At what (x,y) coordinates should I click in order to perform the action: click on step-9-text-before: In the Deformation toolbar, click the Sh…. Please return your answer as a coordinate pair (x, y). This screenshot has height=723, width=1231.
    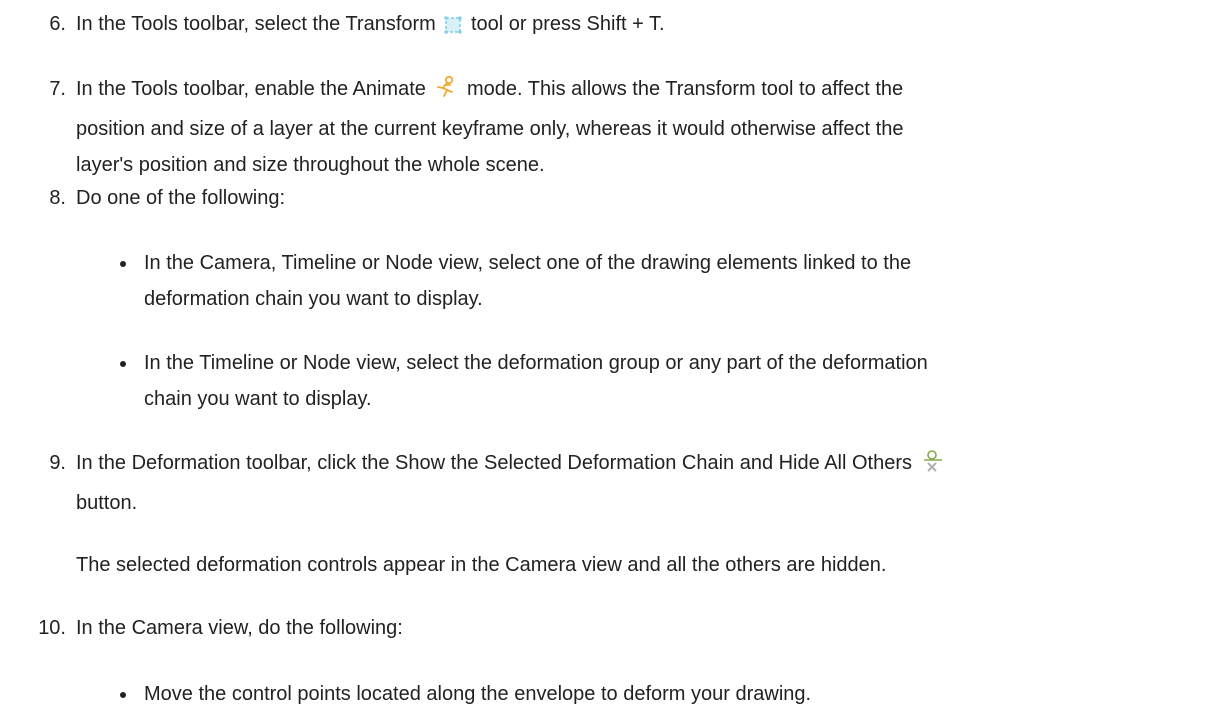
    Looking at the image, I should click on (494, 463).